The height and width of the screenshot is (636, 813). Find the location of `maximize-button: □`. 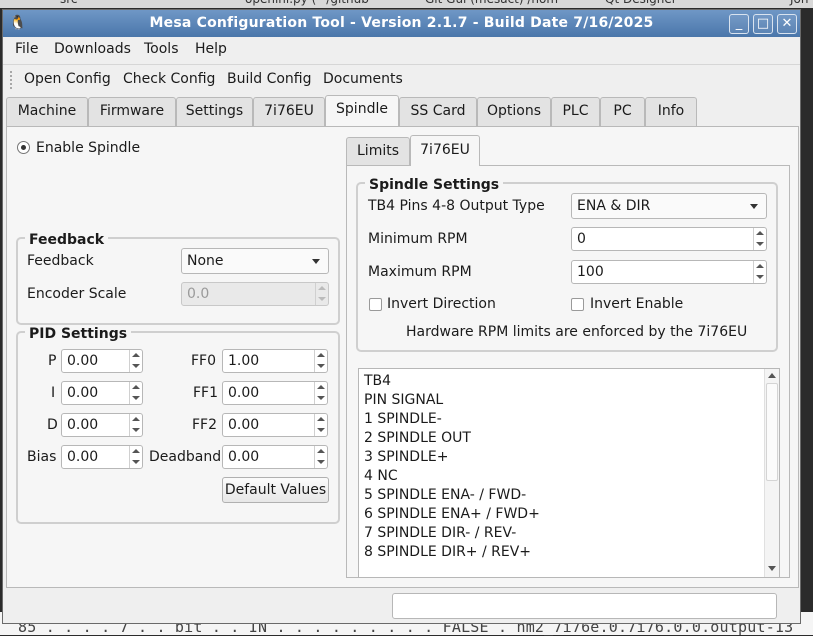

maximize-button: □ is located at coordinates (763, 24).